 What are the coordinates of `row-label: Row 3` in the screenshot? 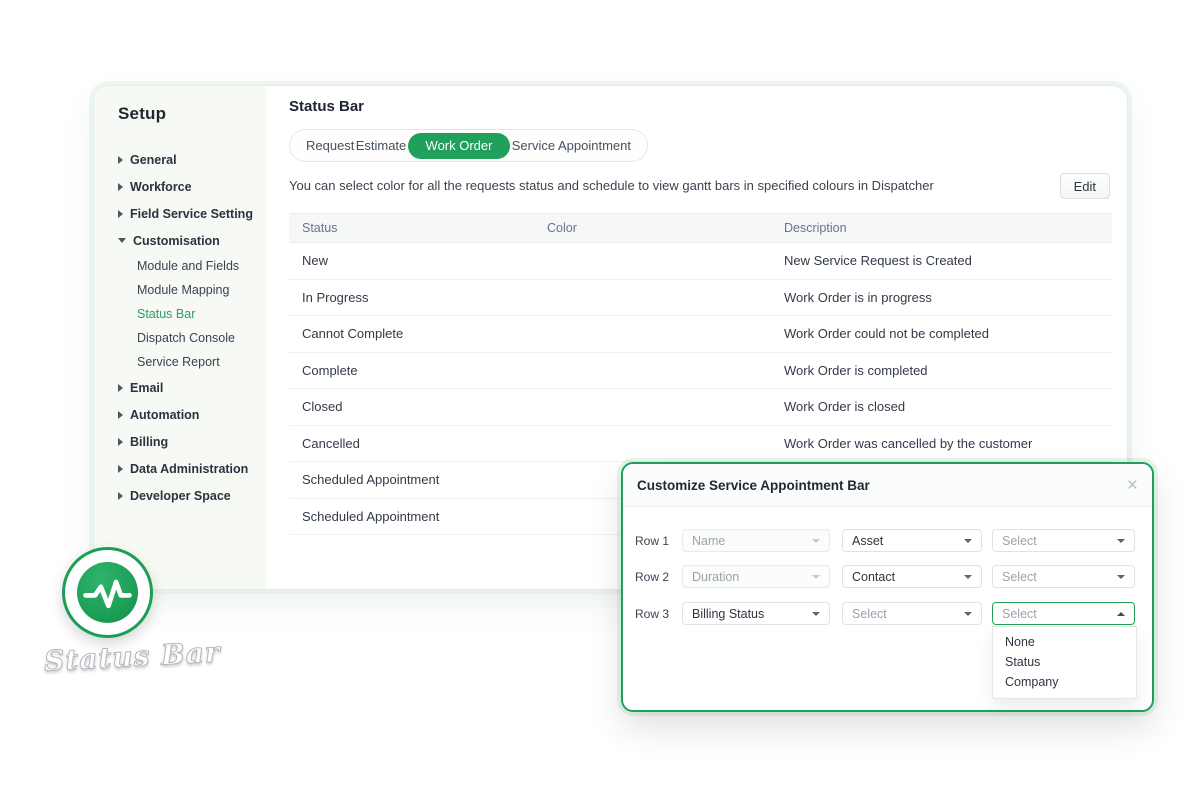 It's located at (652, 613).